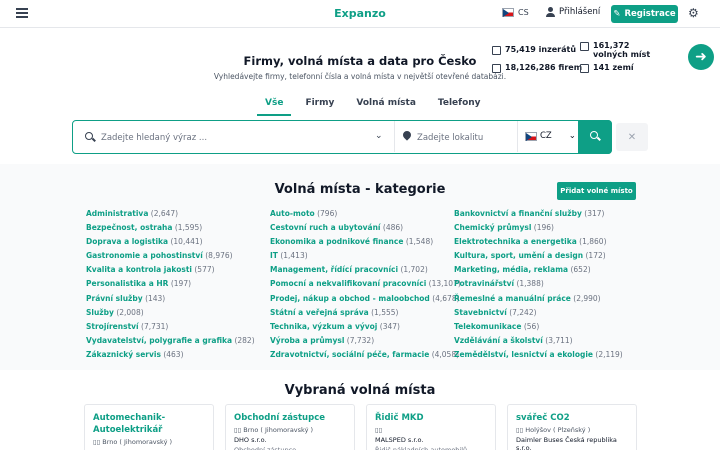 The image size is (720, 450). Describe the element at coordinates (112, 326) in the screenshot. I see `category-link: Strojírenství` at that location.